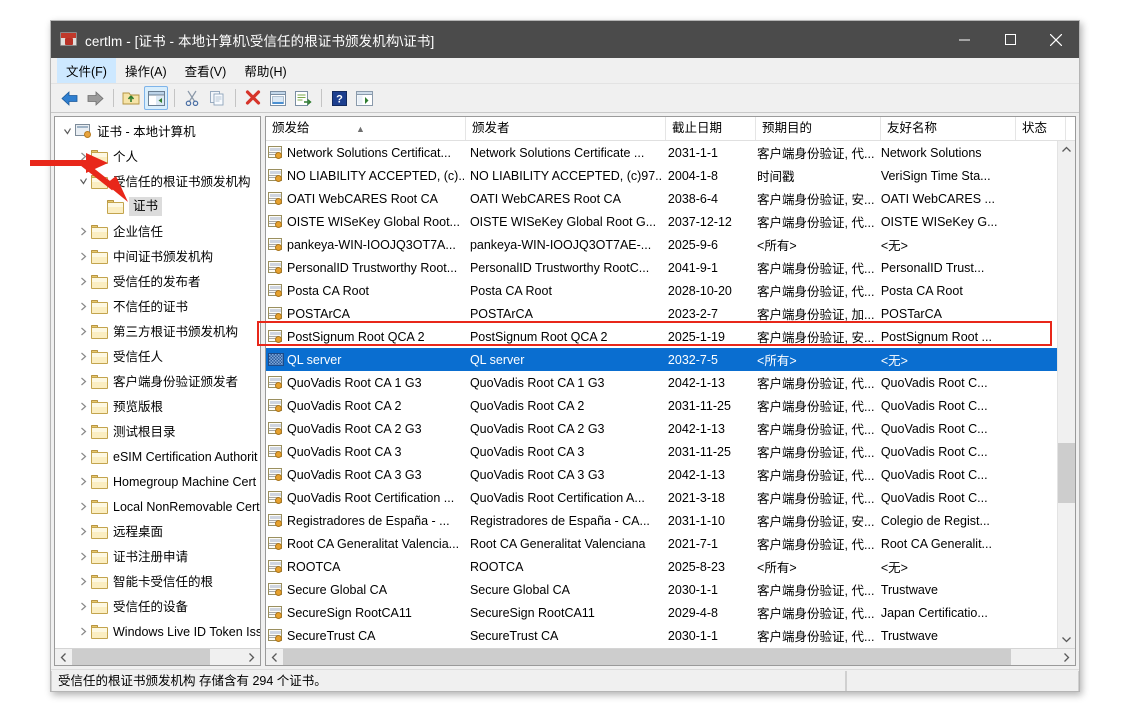 This screenshot has height=712, width=1135. I want to click on sidebar-item-remote-desktop: 远程桌面, so click(157, 531).